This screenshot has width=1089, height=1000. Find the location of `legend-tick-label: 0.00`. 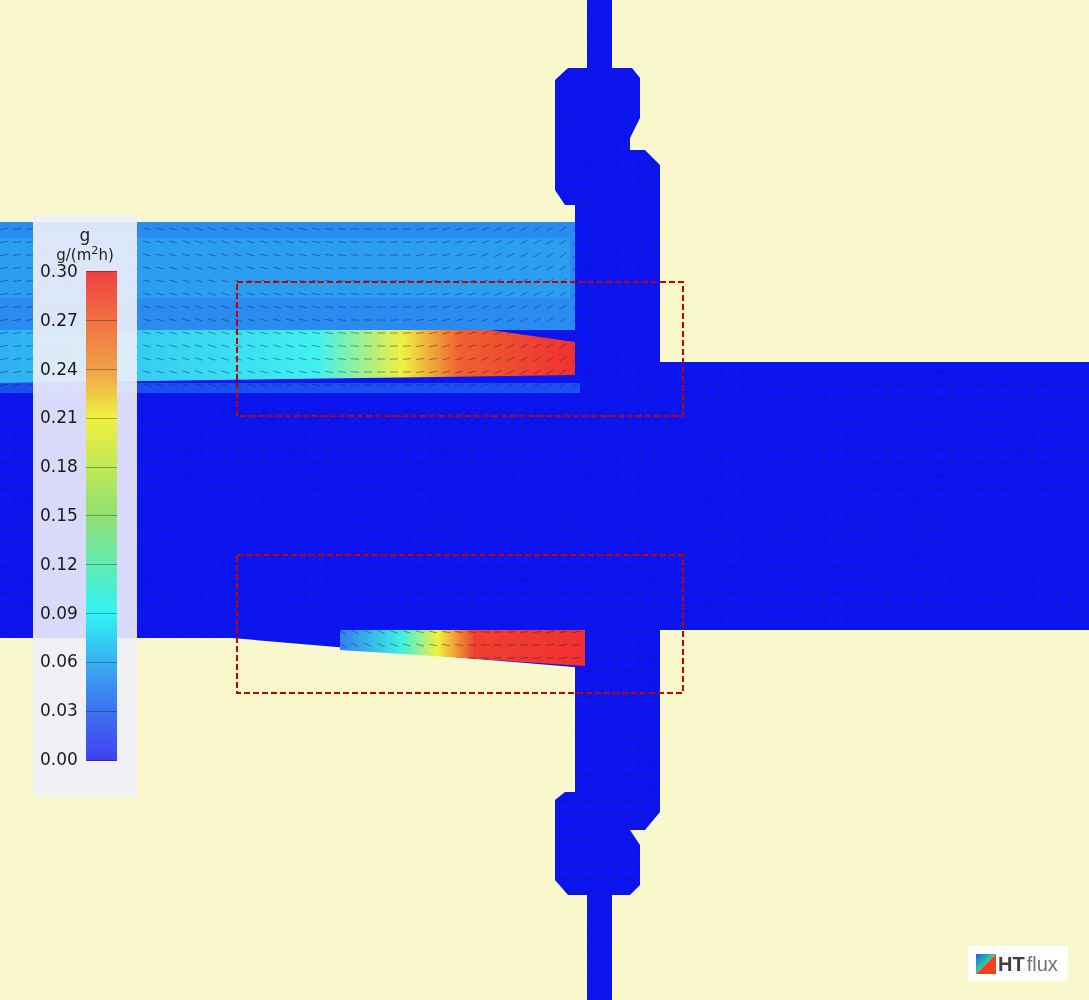

legend-tick-label: 0.00 is located at coordinates (59, 758).